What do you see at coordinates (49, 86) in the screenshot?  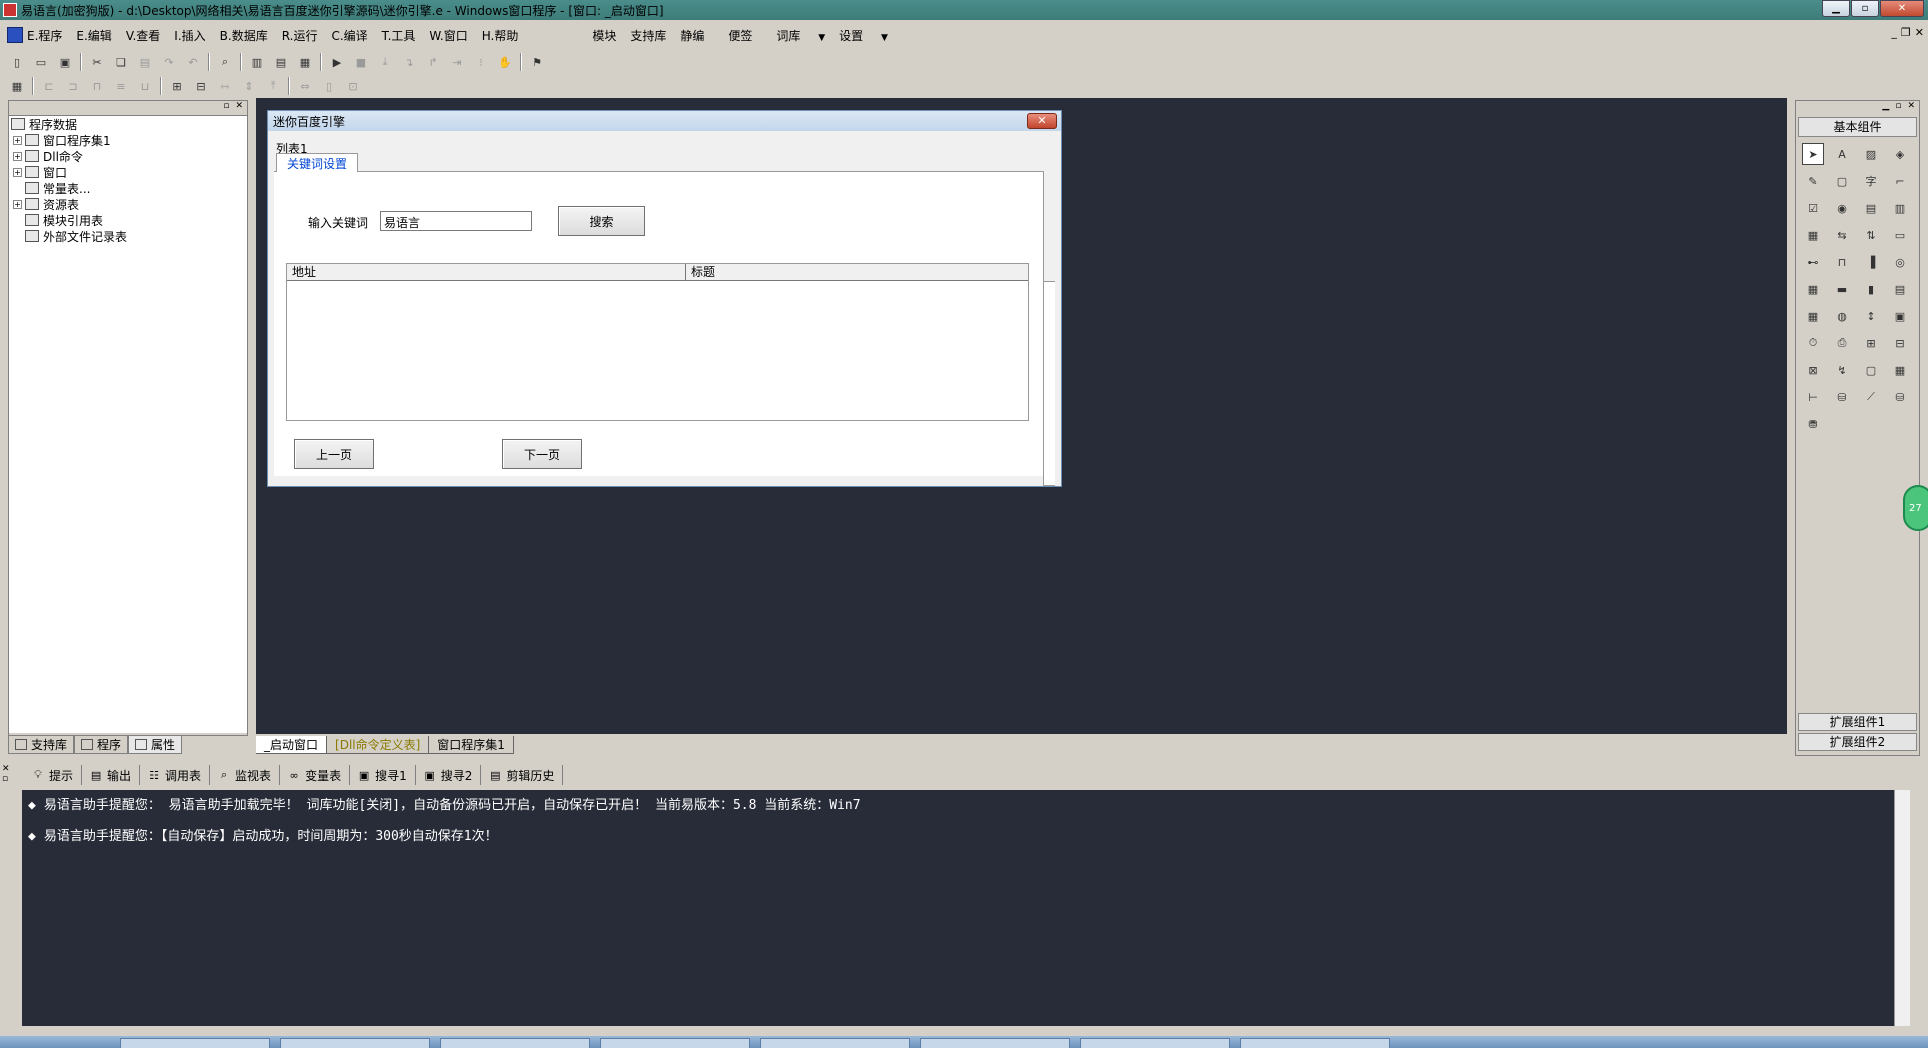 I see `align-left-icon: ⊏` at bounding box center [49, 86].